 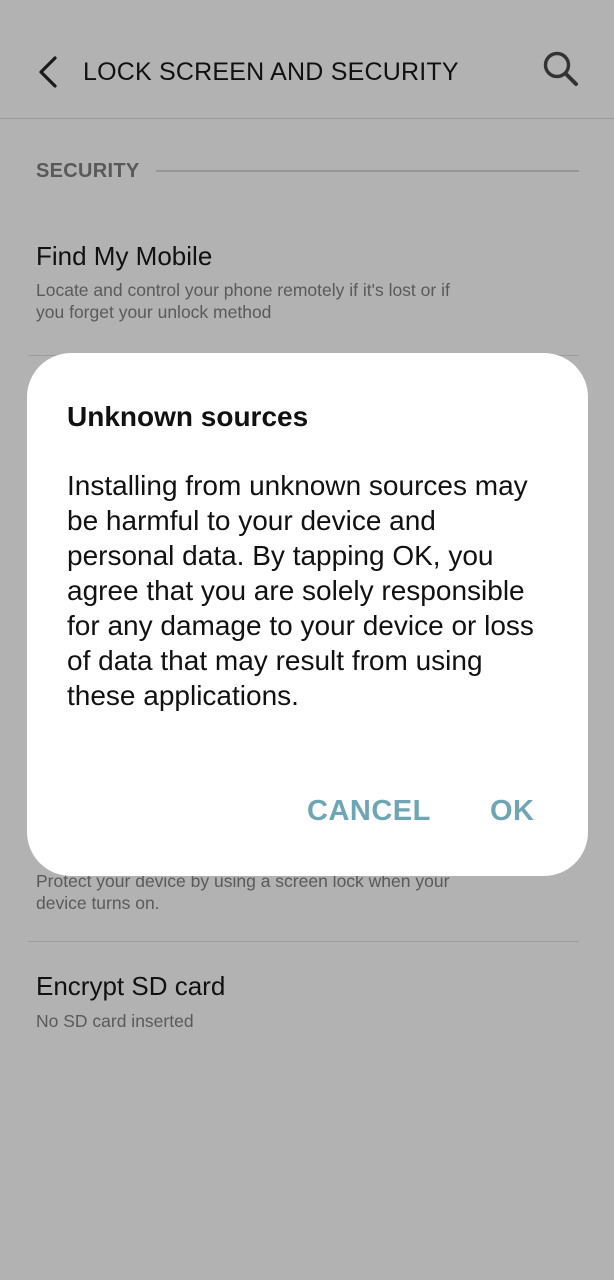 I want to click on divider, so click(x=303, y=941).